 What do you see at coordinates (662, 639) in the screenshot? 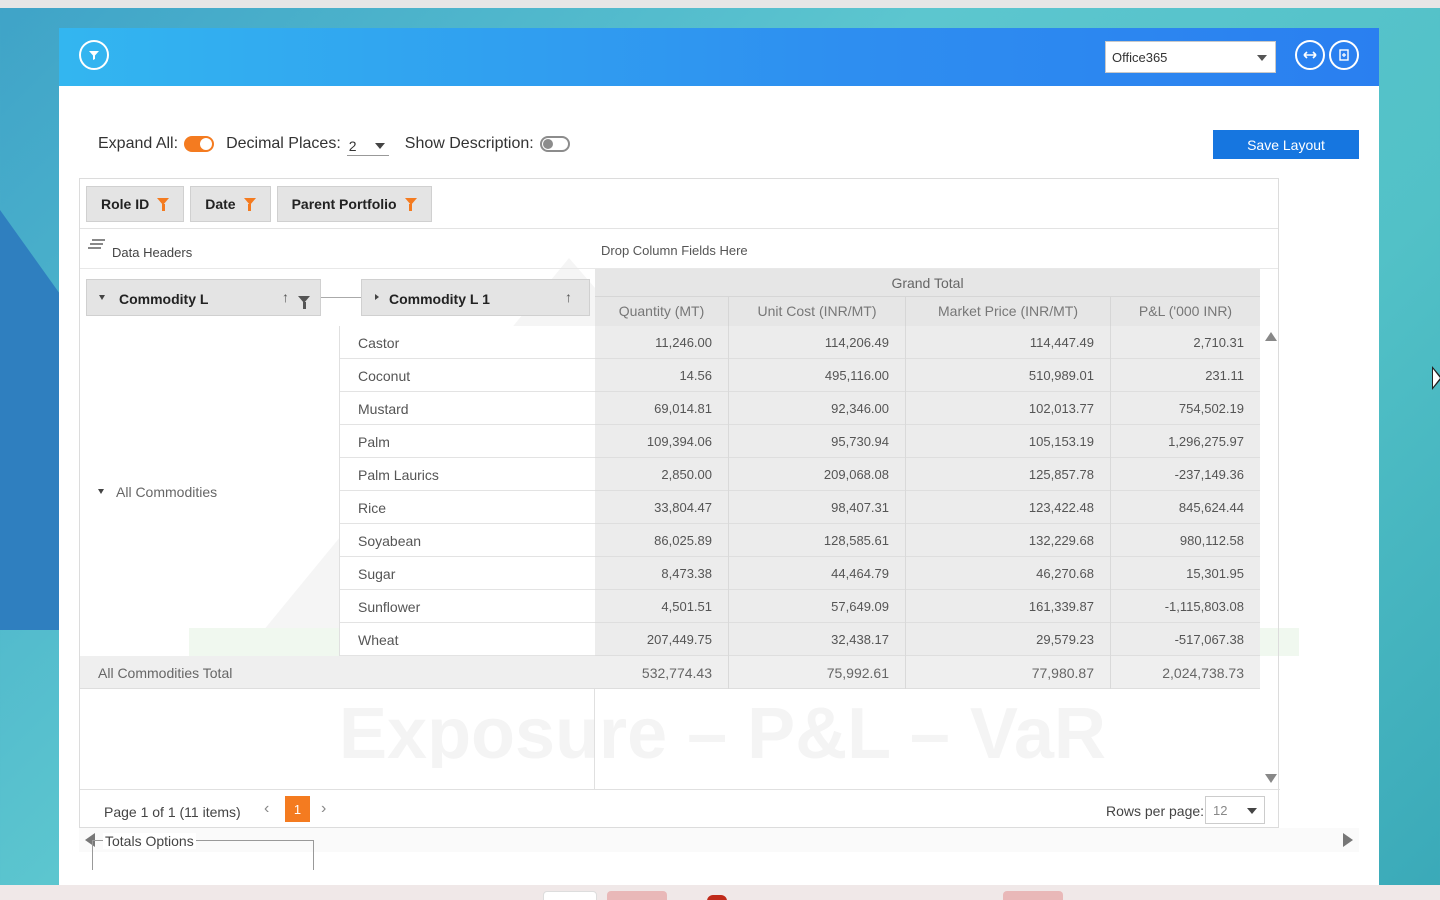
I see `value-cell: 207,449.75` at bounding box center [662, 639].